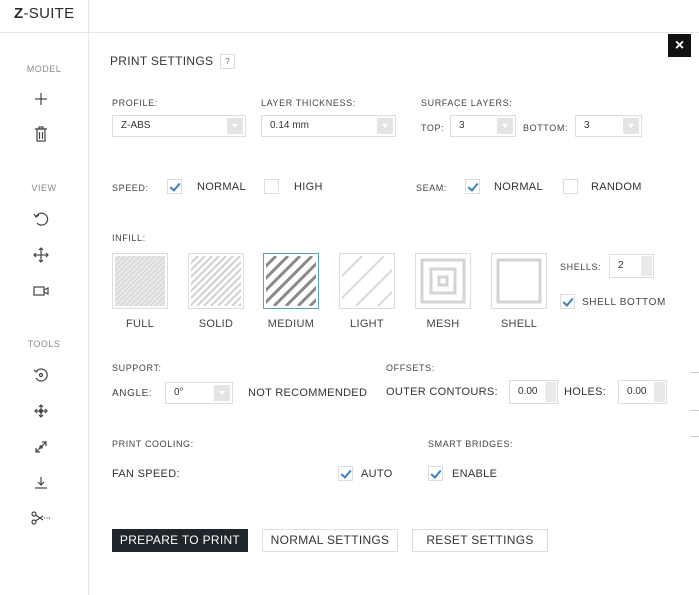 This screenshot has width=699, height=595. I want to click on infill-medium-label: MEDIUM, so click(291, 324).